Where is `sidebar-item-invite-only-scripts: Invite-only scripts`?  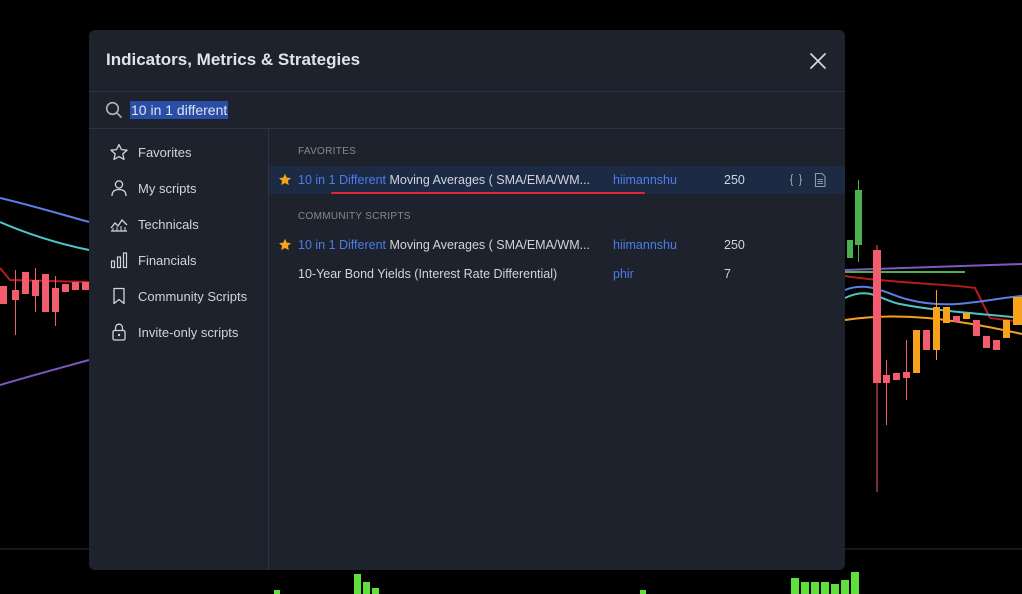
sidebar-item-invite-only-scripts: Invite-only scripts is located at coordinates (178, 332).